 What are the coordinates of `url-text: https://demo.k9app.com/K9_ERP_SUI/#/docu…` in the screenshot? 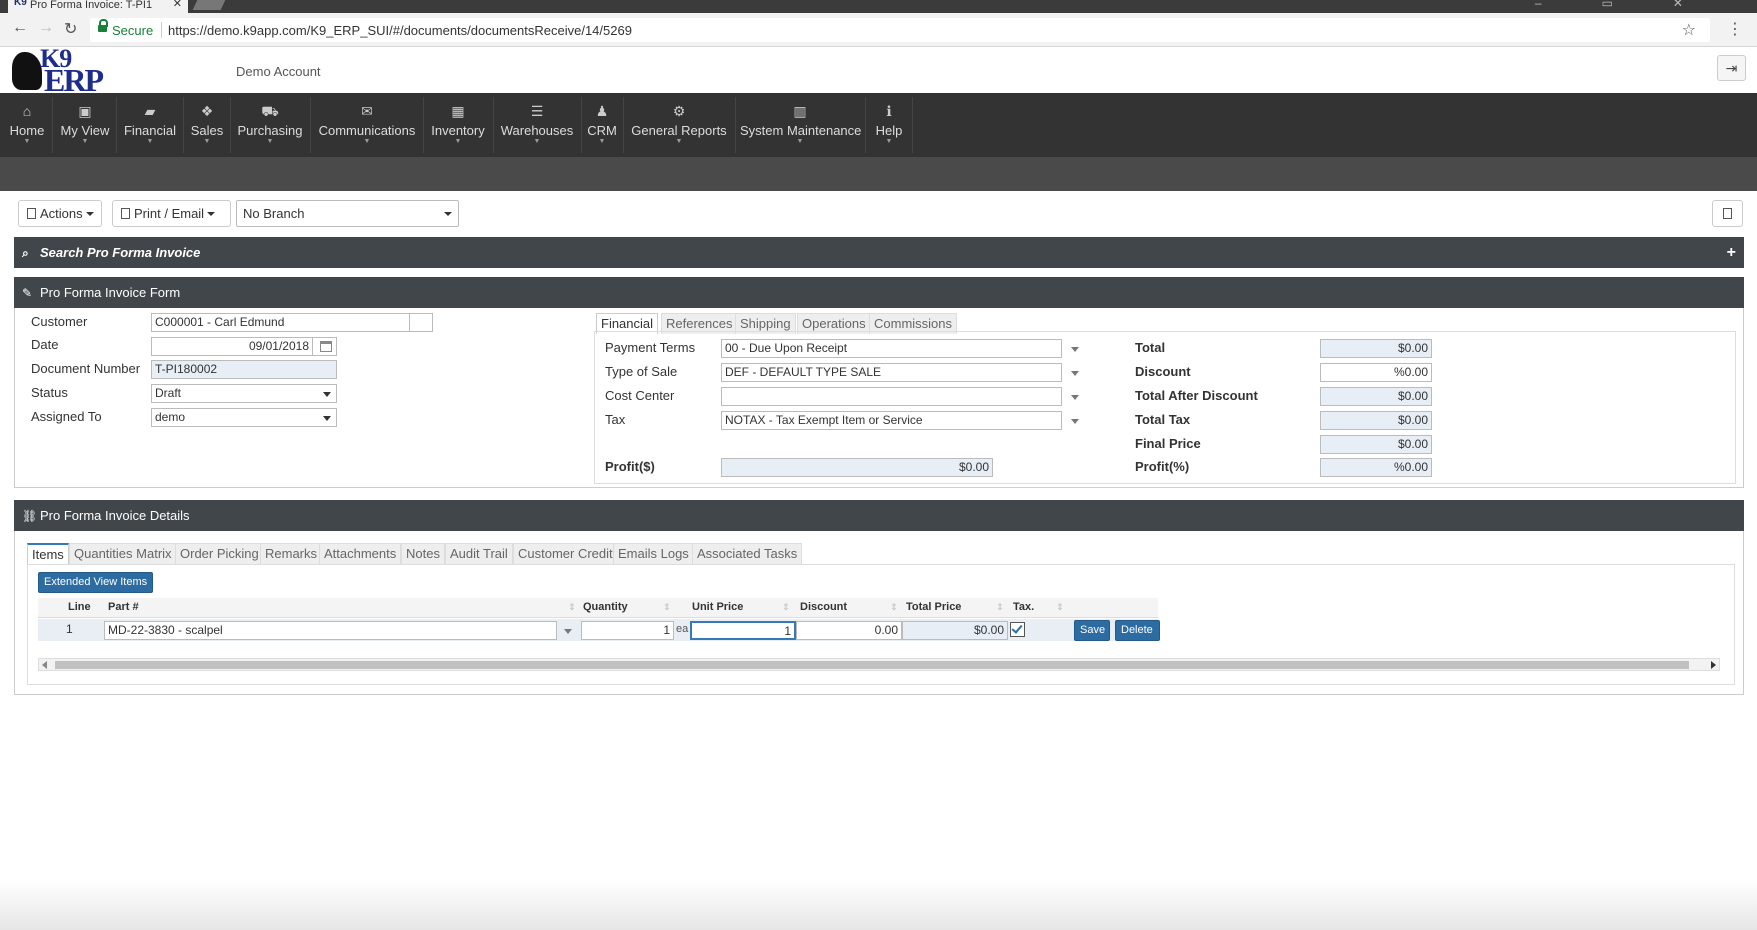 It's located at (400, 30).